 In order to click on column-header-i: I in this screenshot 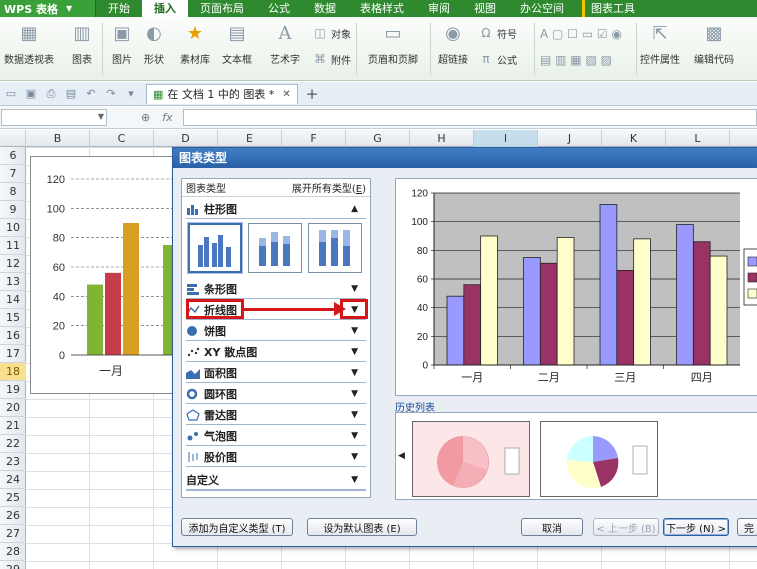, I will do `click(506, 138)`.